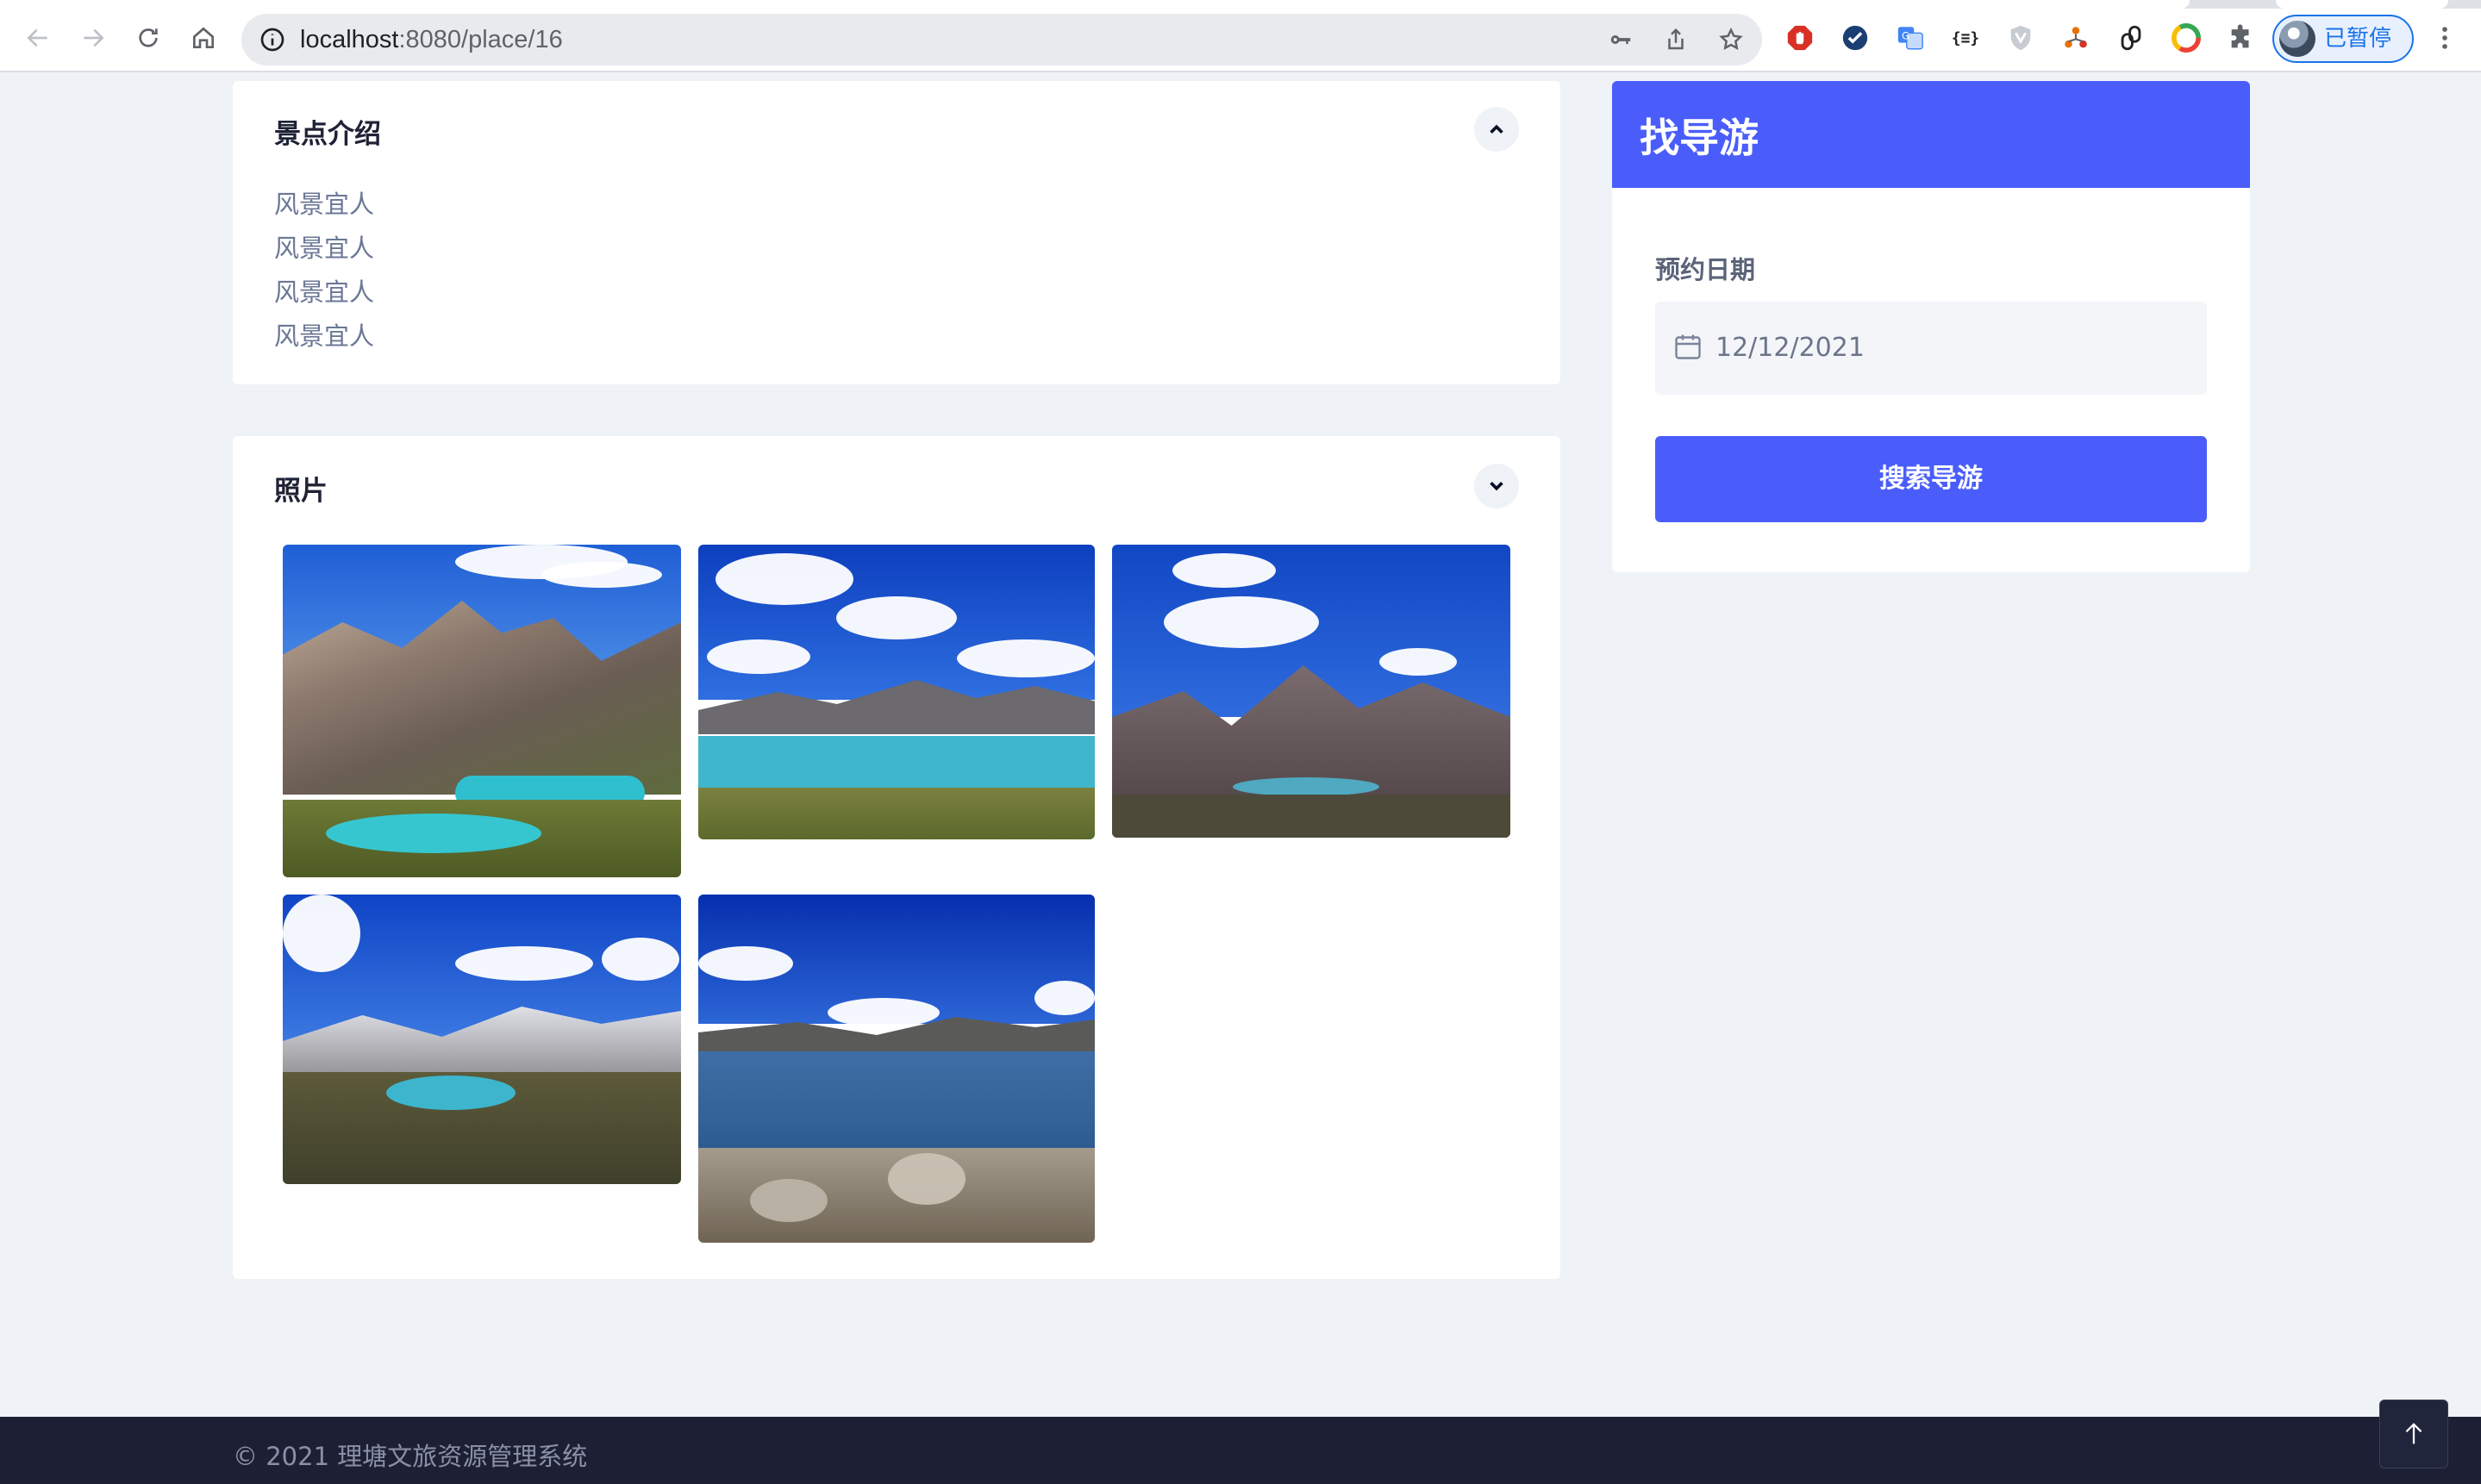 The width and height of the screenshot is (2481, 1484). Describe the element at coordinates (301, 492) in the screenshot. I see `photos-title: 照片` at that location.